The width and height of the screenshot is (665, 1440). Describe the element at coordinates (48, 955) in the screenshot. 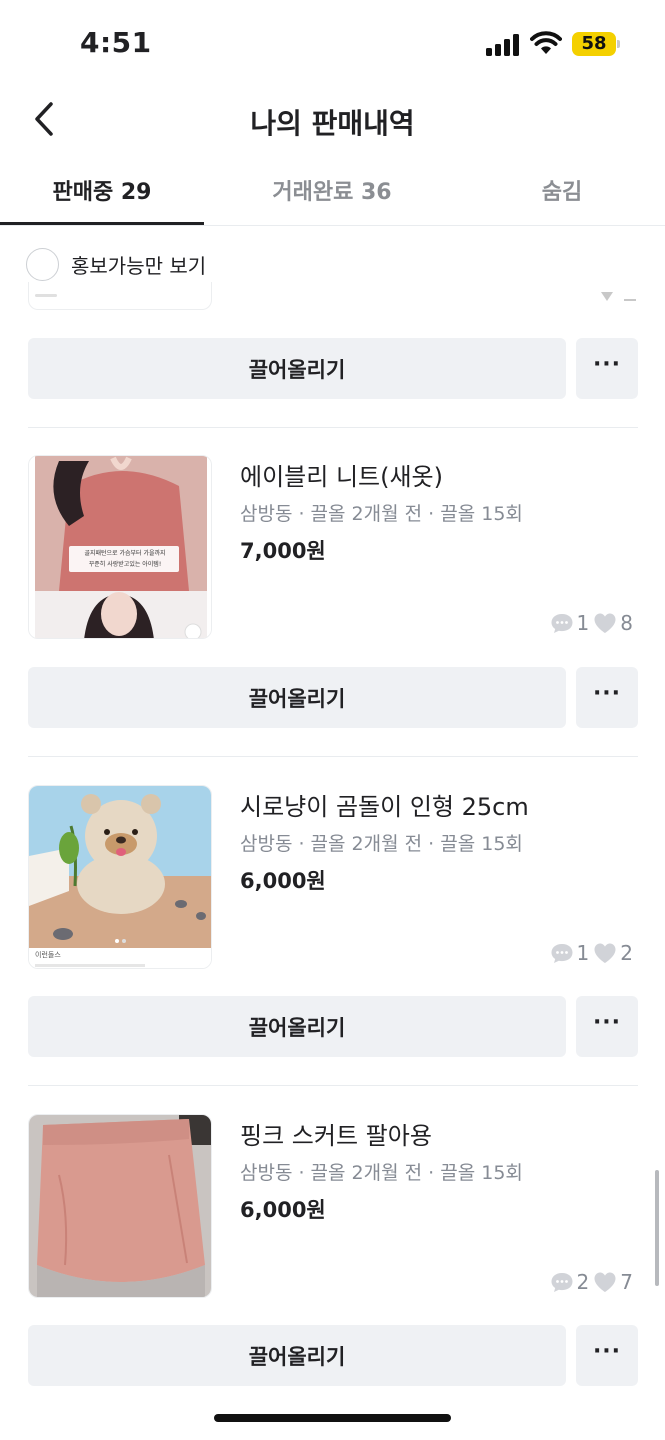

I see `thumbnail-caption: 이런돌스` at that location.